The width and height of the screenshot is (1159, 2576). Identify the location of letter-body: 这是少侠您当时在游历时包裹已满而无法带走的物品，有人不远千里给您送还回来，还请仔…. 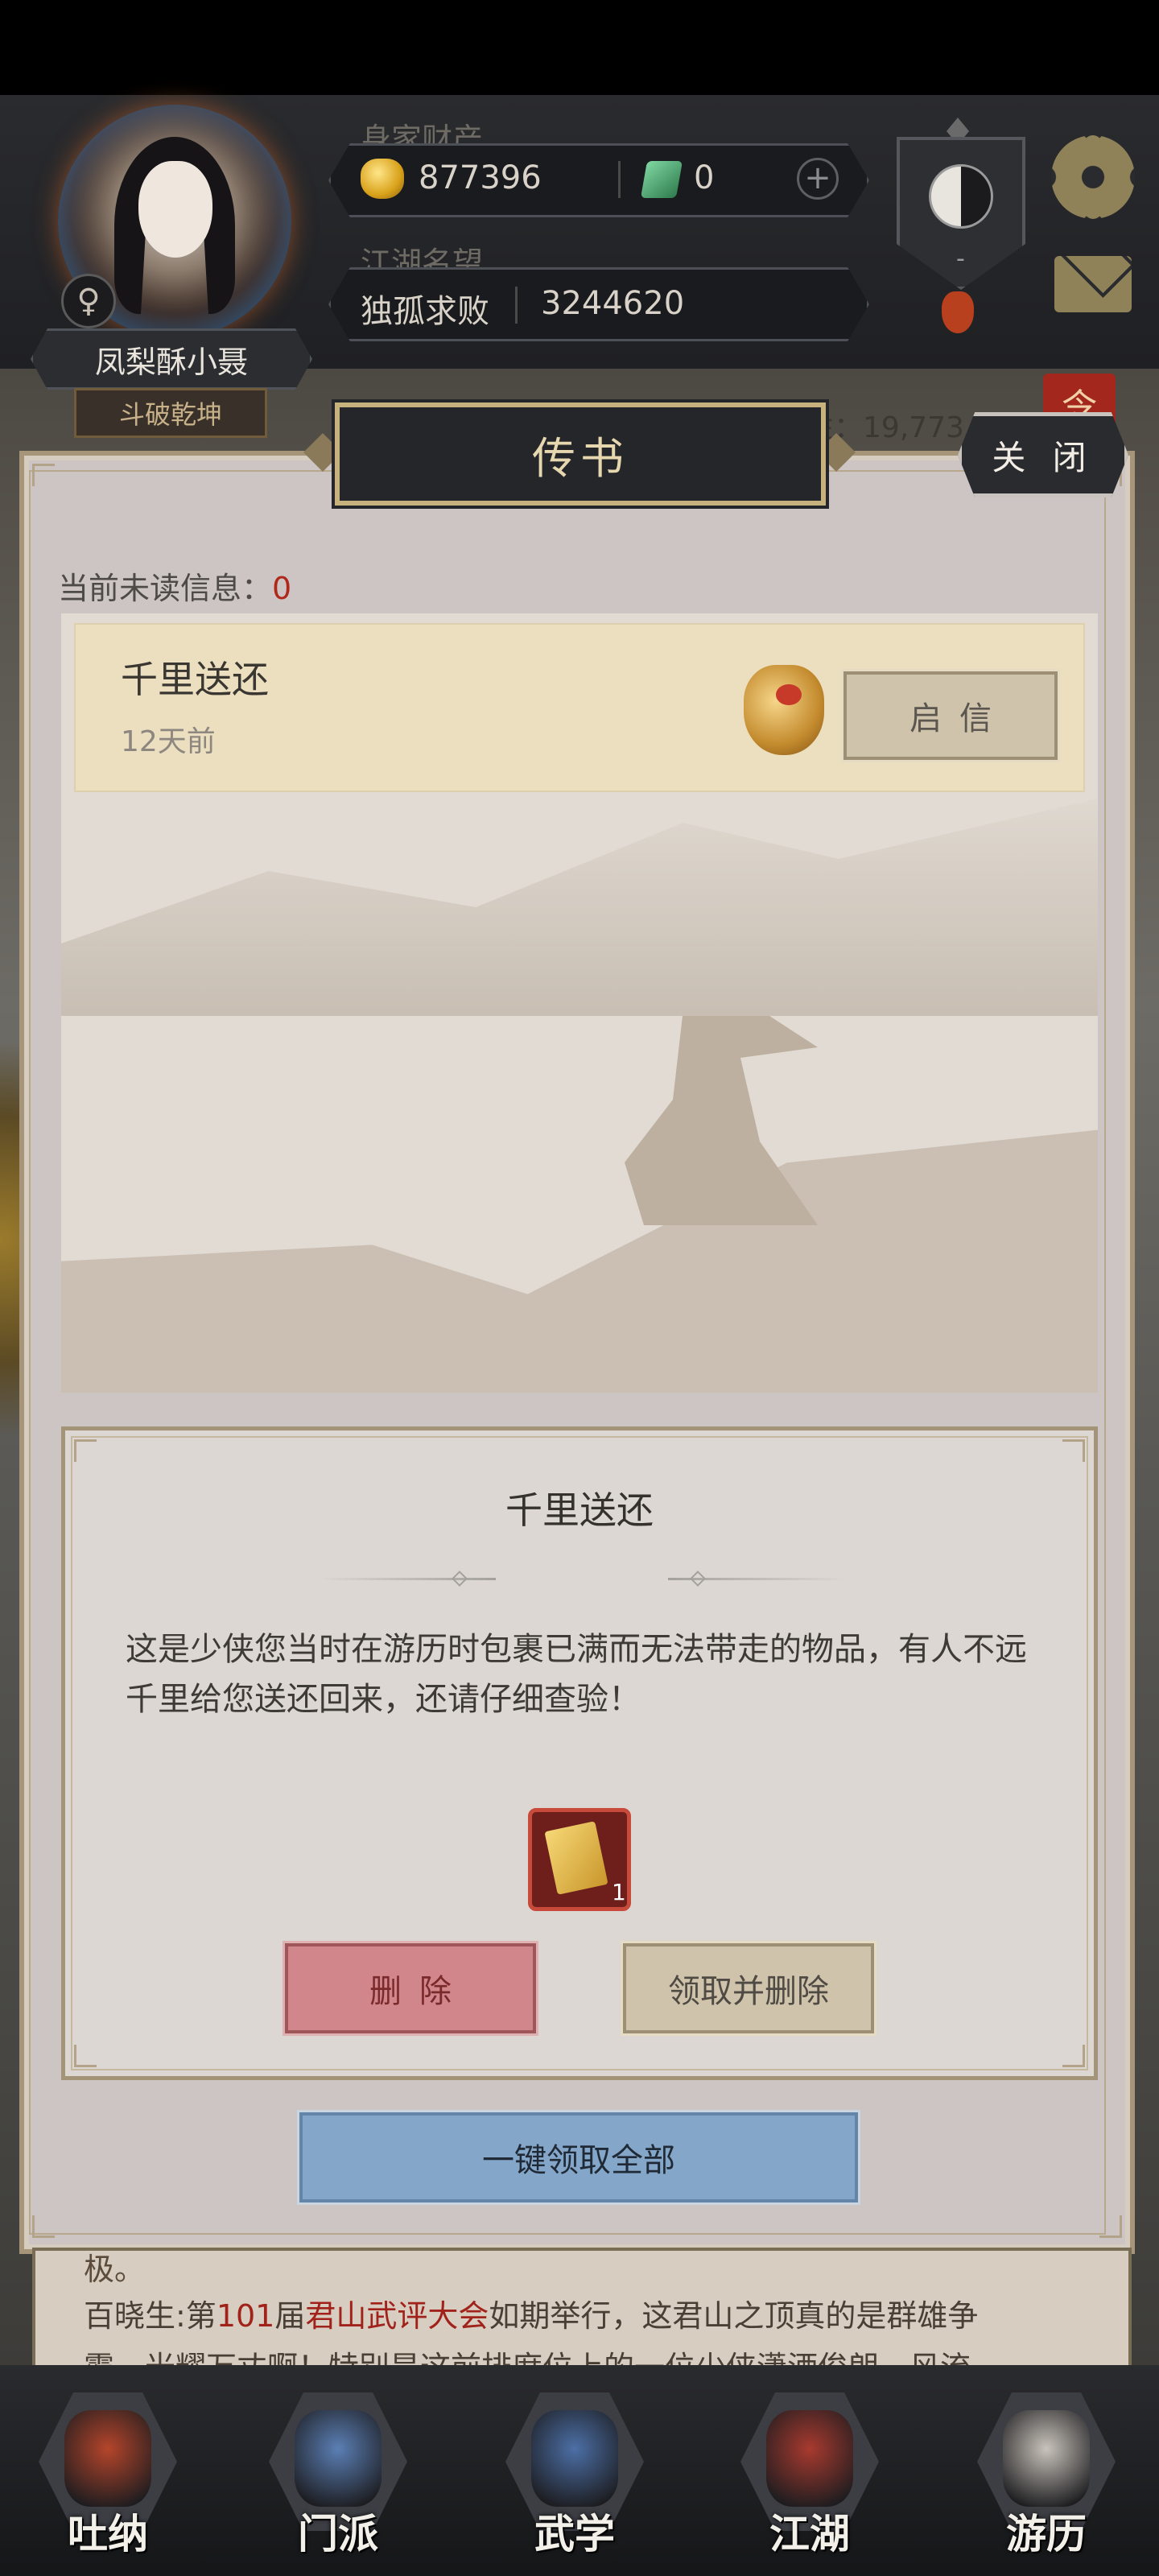
(576, 1674).